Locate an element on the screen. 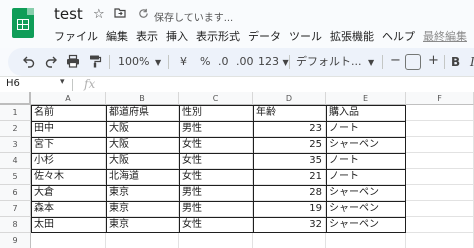 Image resolution: width=474 pixels, height=248 pixels. table-header-cell: 都道府県 is located at coordinates (142, 113).